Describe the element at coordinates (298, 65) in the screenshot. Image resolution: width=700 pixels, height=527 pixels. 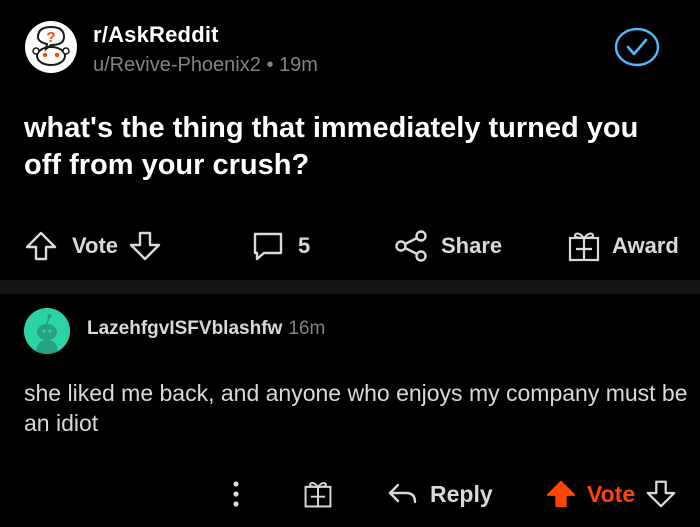
I see `post-time: 19m` at that location.